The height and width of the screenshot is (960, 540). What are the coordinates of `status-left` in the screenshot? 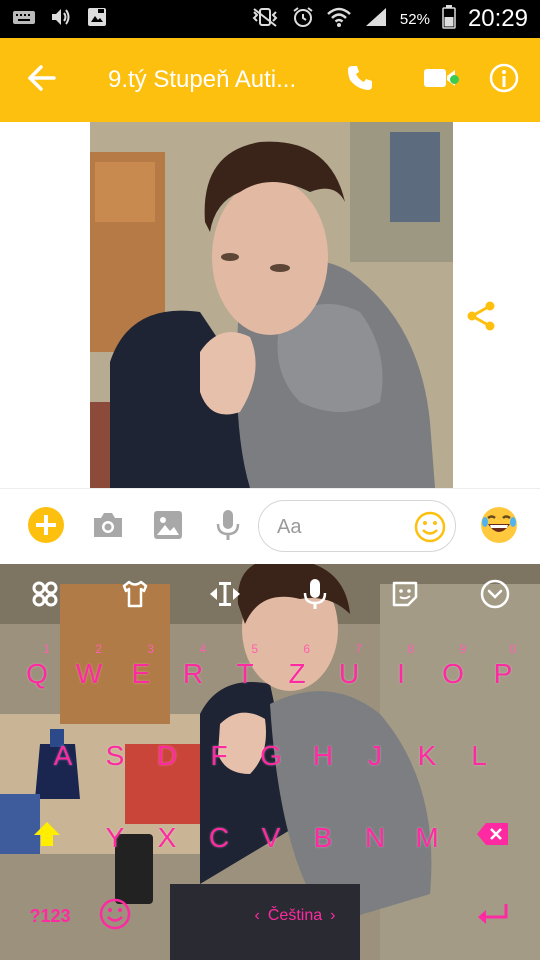 It's located at (60, 19).